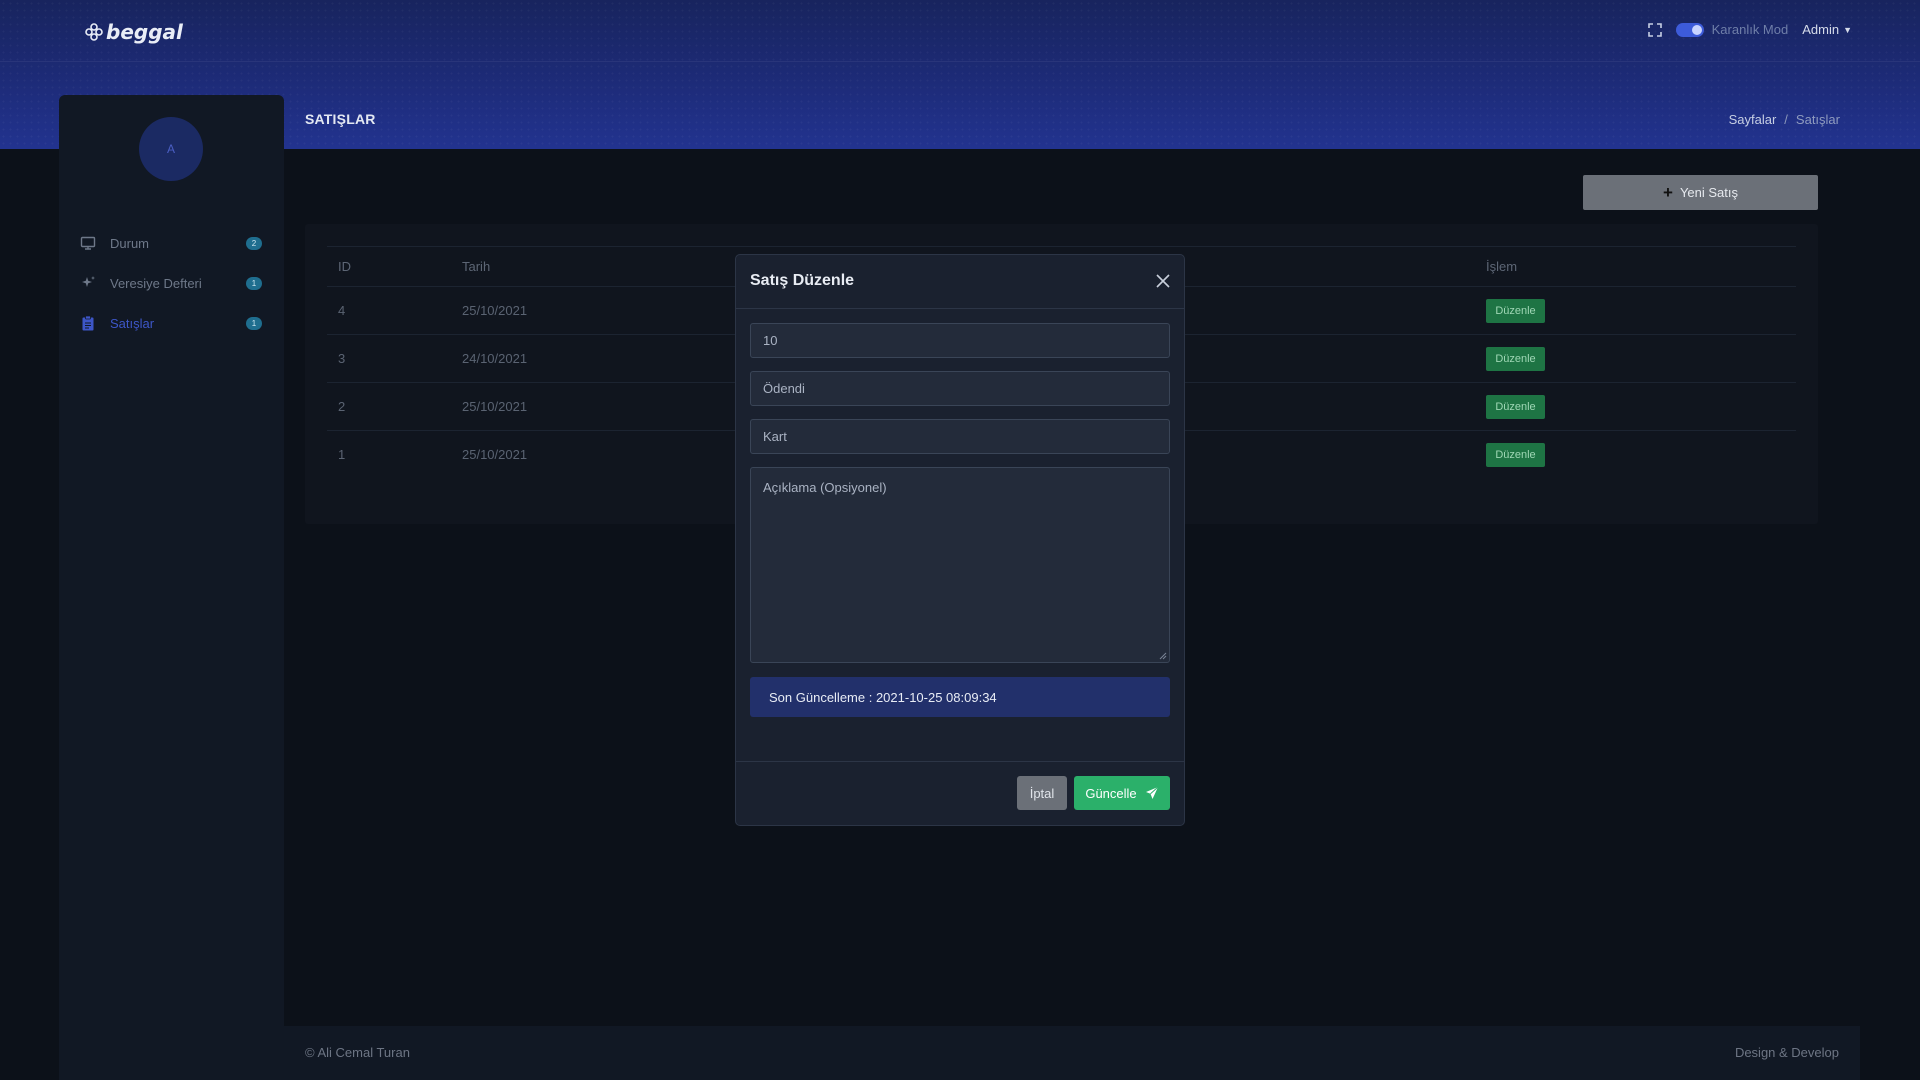 This screenshot has width=1920, height=1080. What do you see at coordinates (132, 323) in the screenshot?
I see `sidebar-item-label: Satışlar` at bounding box center [132, 323].